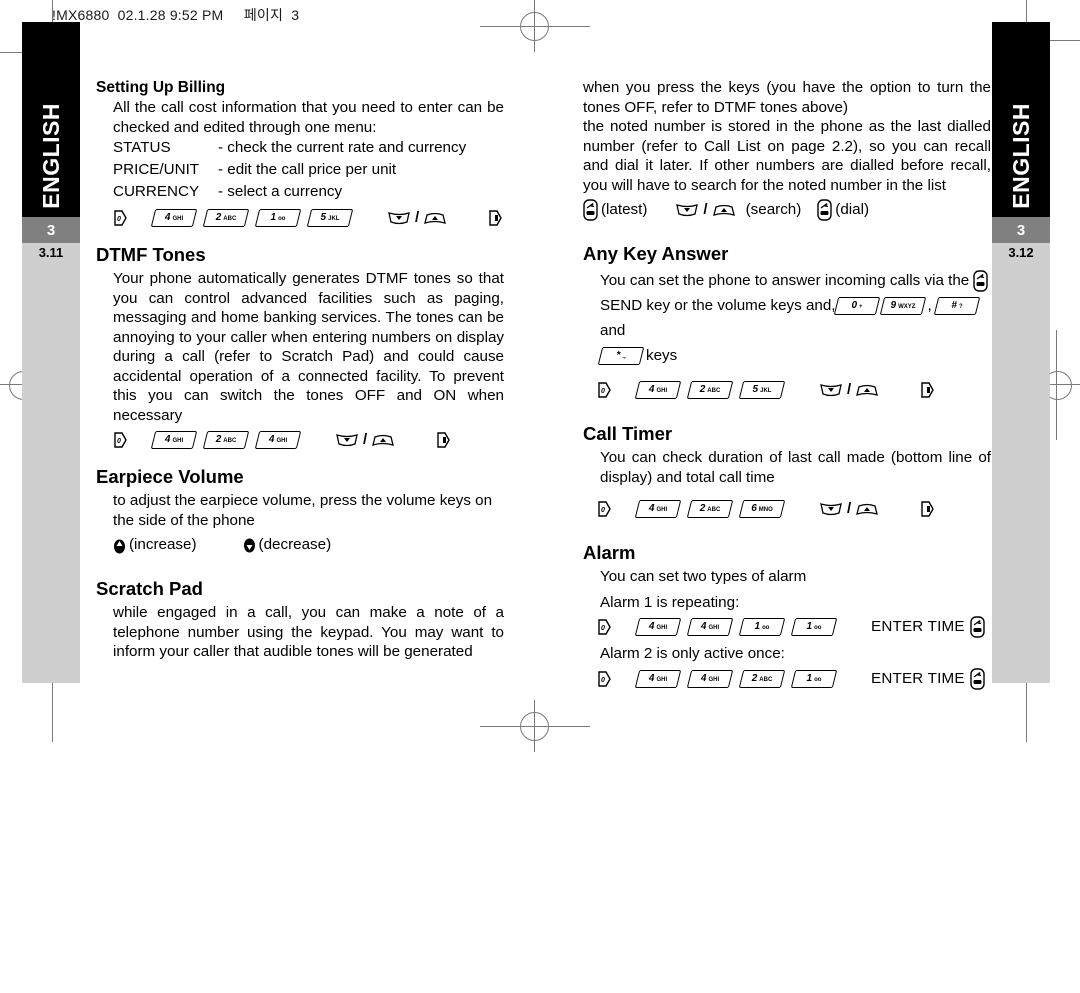 The image size is (1080, 993). I want to click on heading-alarm: Alarm, so click(609, 552).